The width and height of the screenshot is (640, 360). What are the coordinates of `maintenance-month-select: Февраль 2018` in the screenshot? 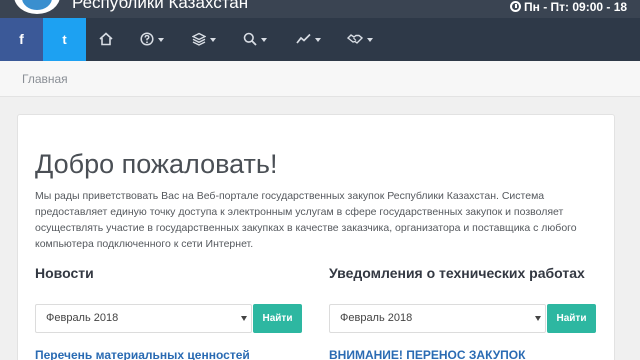 It's located at (437, 318).